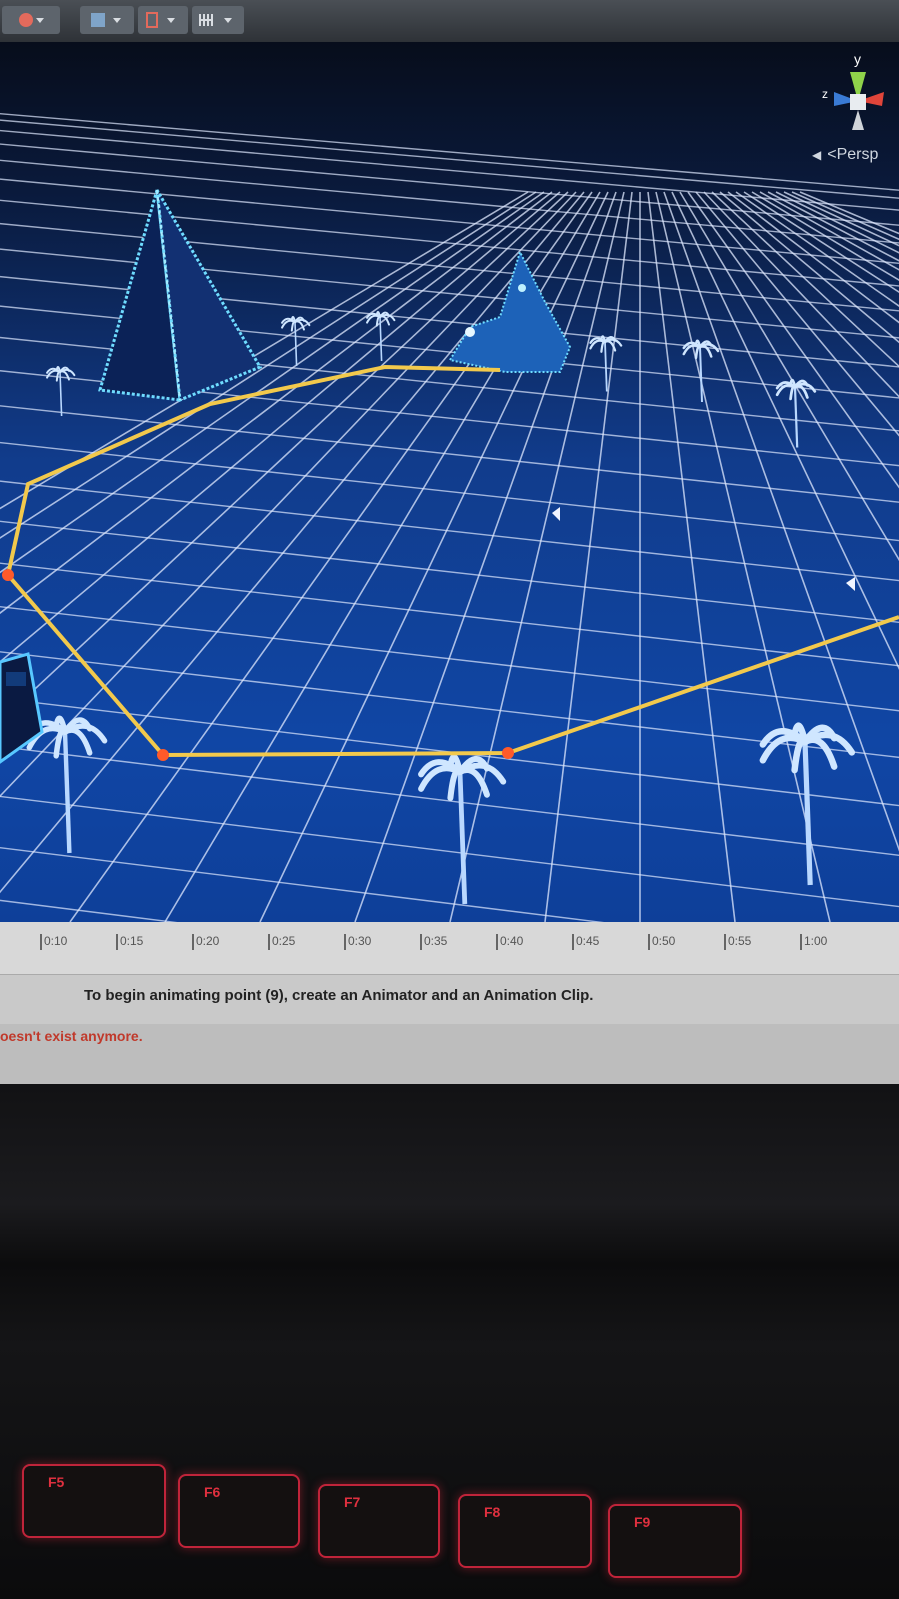 The width and height of the screenshot is (899, 1599). What do you see at coordinates (281, 942) in the screenshot?
I see `timeline-tick-label: 0:25` at bounding box center [281, 942].